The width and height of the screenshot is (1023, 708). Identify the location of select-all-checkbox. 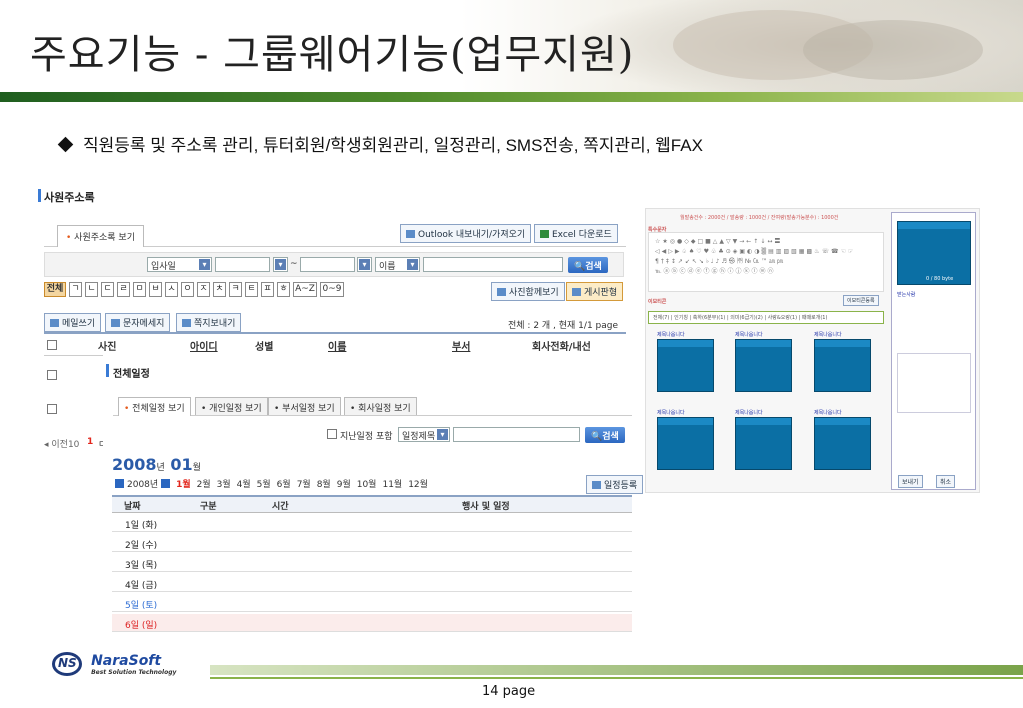
(52, 345).